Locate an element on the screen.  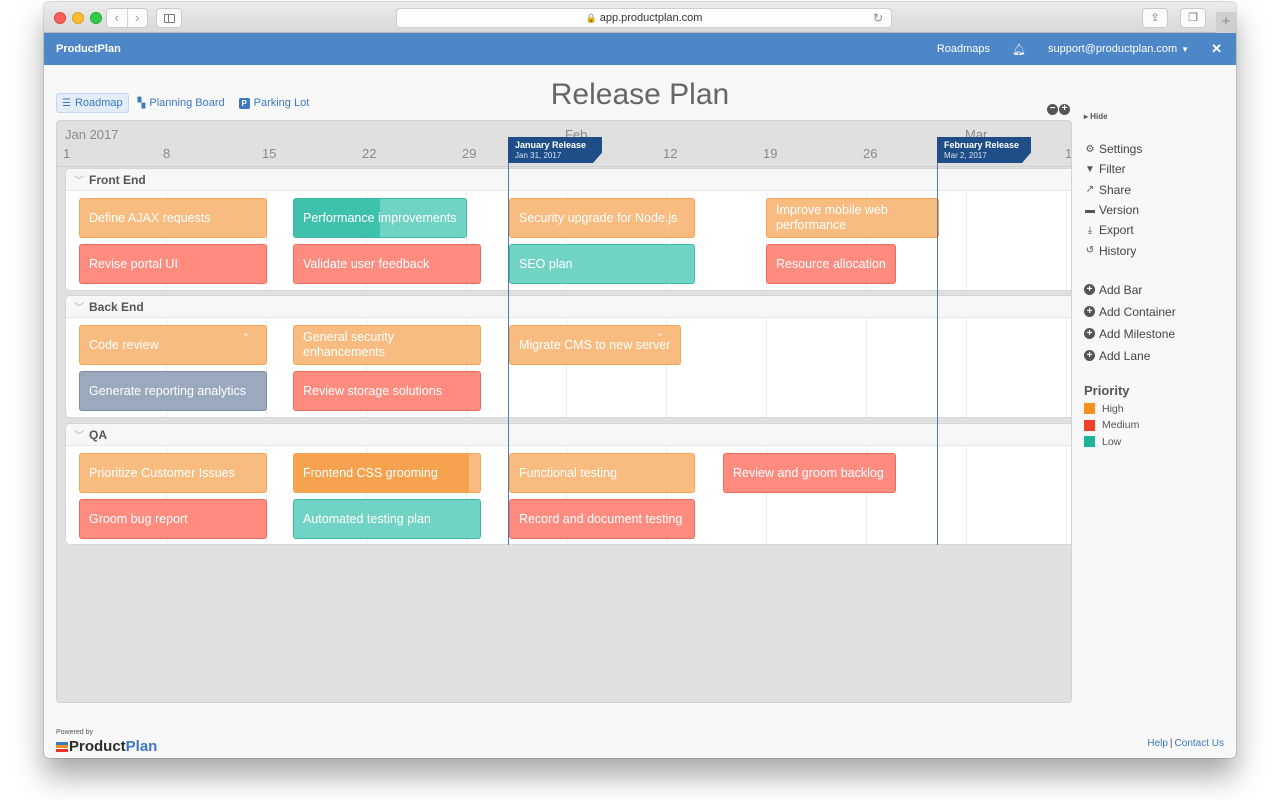
roadmap-bar: SEO plan is located at coordinates (602, 264).